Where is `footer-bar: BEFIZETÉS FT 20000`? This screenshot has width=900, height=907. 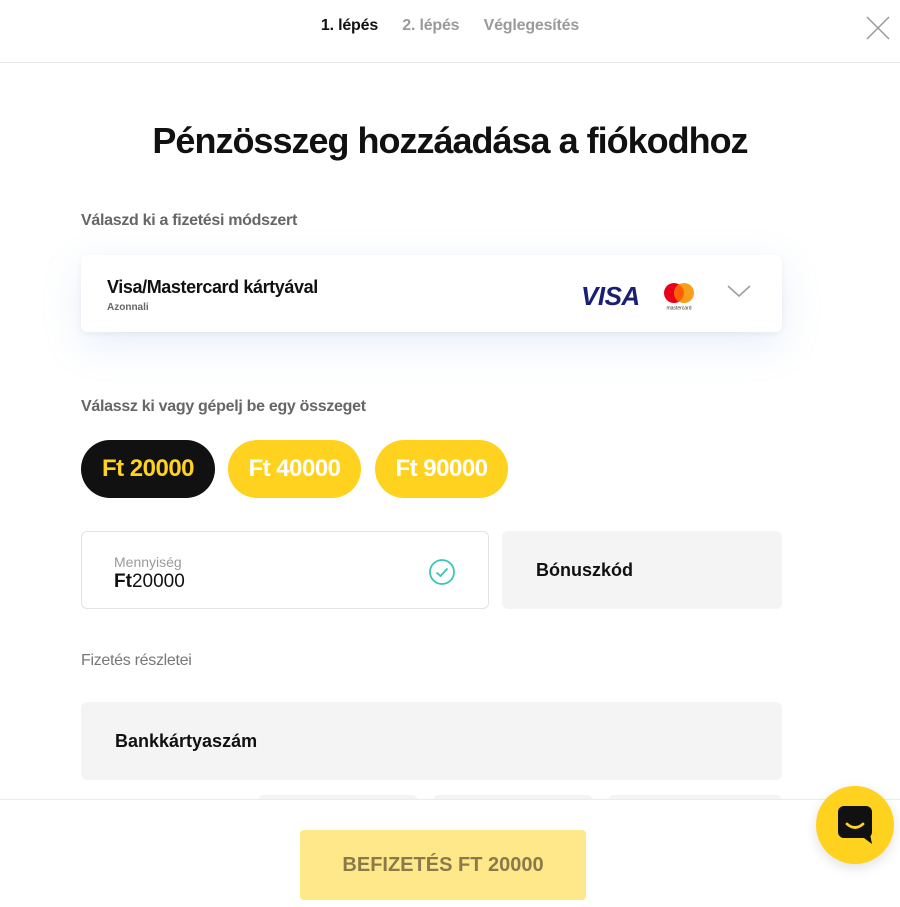
footer-bar: BEFIZETÉS FT 20000 is located at coordinates (450, 853).